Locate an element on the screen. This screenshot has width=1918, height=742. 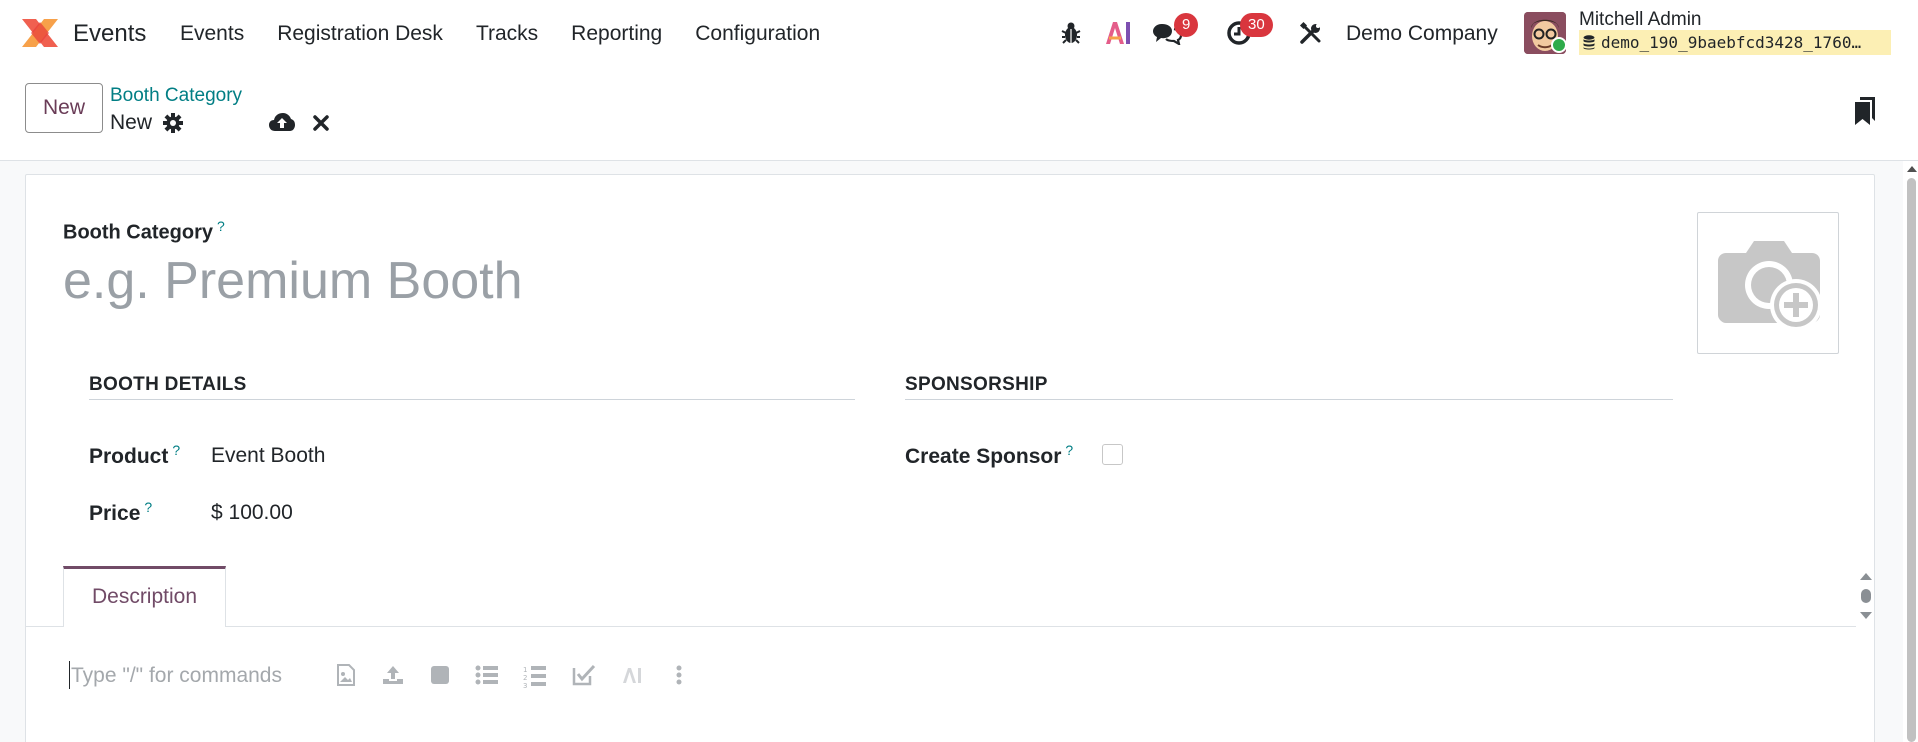
product-label-text: Product is located at coordinates (129, 456).